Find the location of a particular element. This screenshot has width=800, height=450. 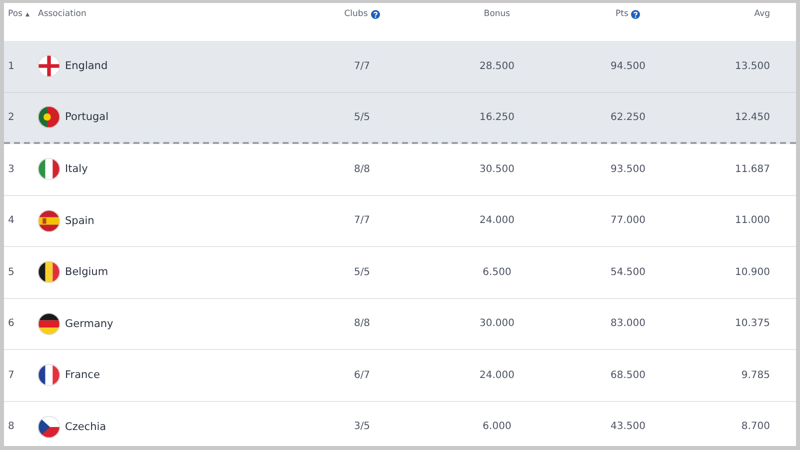

table-row: 2 Portugal 5/5 16.250 62.250 12.450 is located at coordinates (400, 118).